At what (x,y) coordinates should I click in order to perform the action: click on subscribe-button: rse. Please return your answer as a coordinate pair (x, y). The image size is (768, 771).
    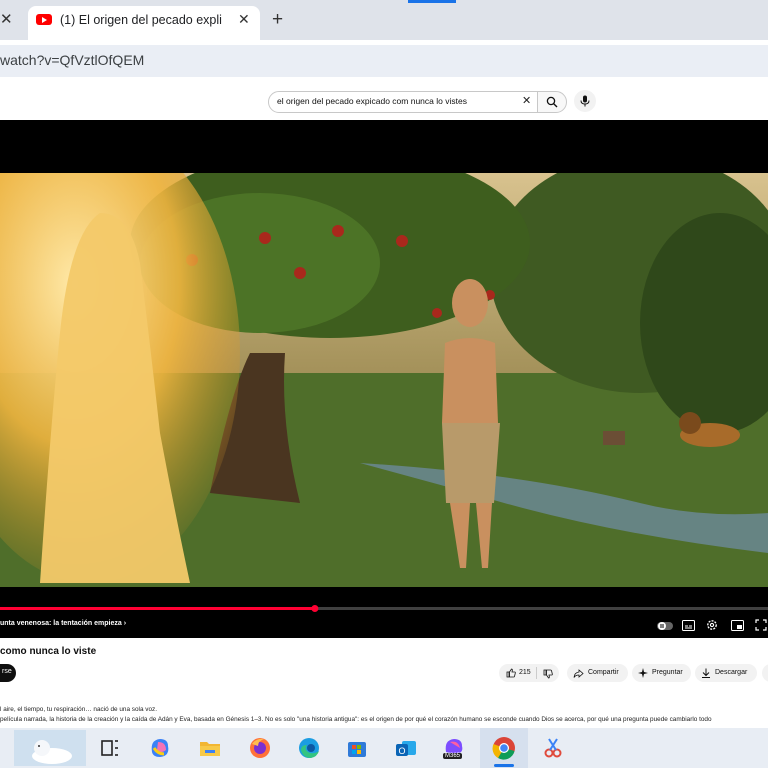
    Looking at the image, I should click on (8, 673).